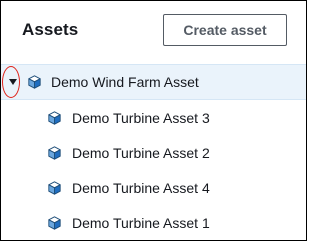 This screenshot has width=320, height=241. I want to click on tree-item-label: Demo Turbine Asset 3, so click(141, 118).